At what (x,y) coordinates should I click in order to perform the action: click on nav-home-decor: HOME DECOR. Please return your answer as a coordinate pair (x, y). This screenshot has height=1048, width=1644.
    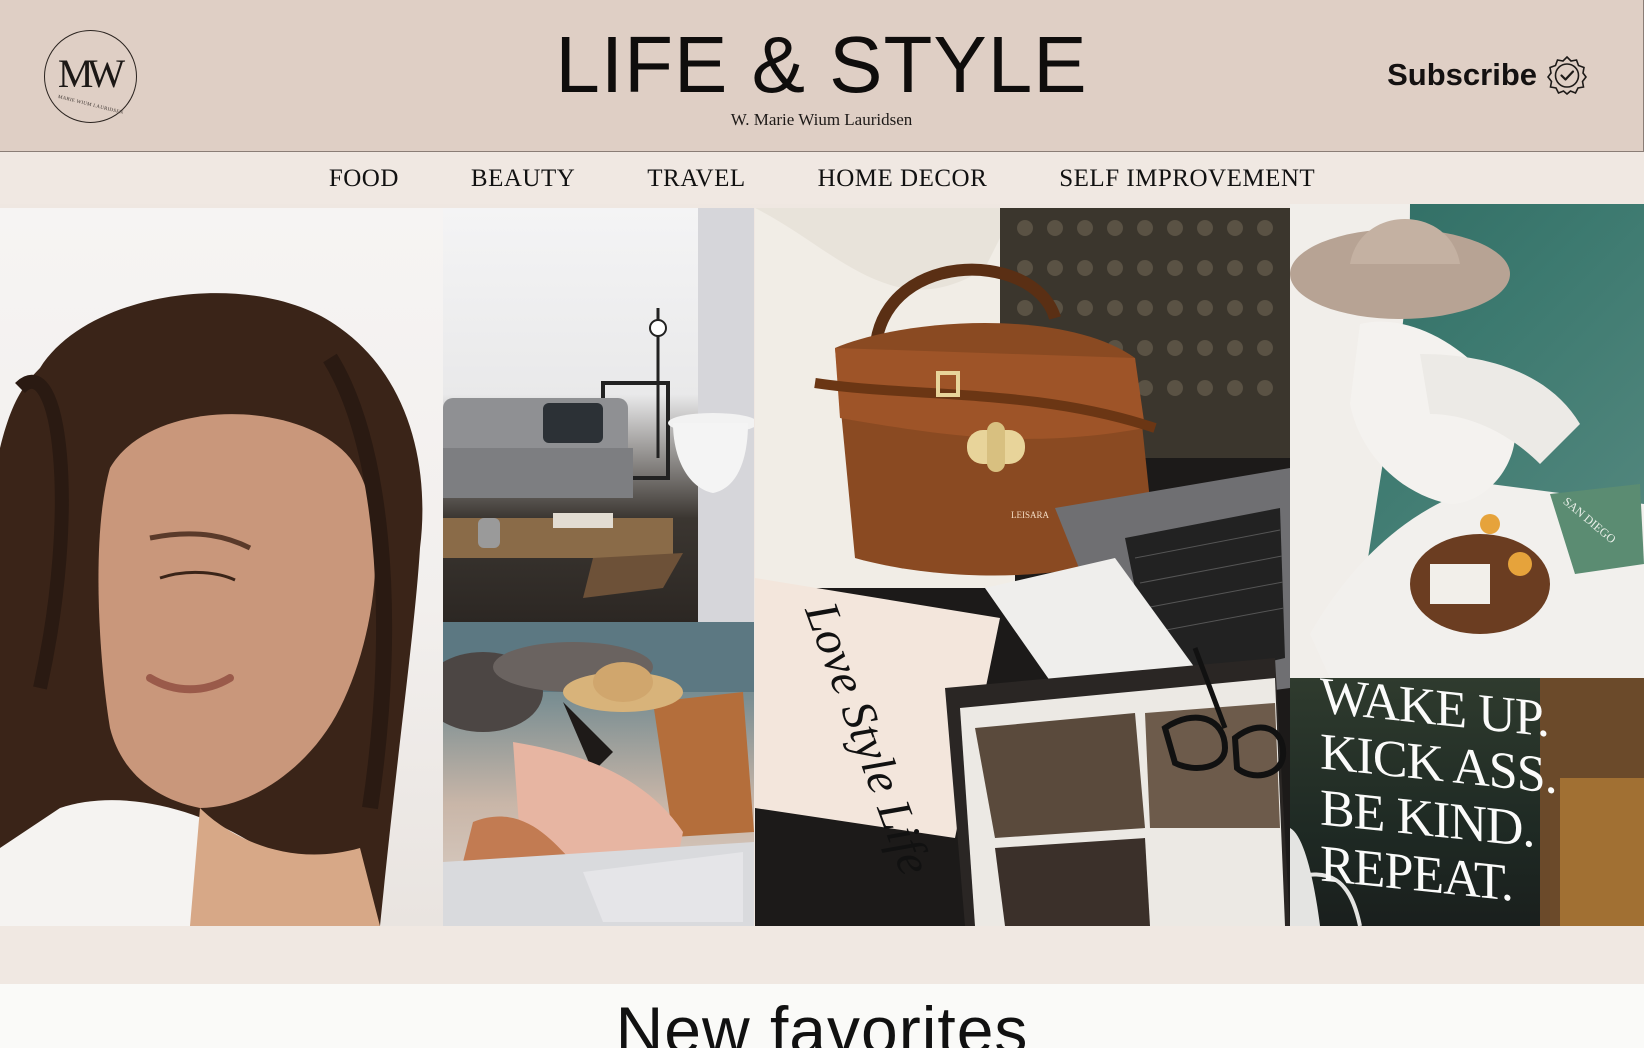
    Looking at the image, I should click on (903, 179).